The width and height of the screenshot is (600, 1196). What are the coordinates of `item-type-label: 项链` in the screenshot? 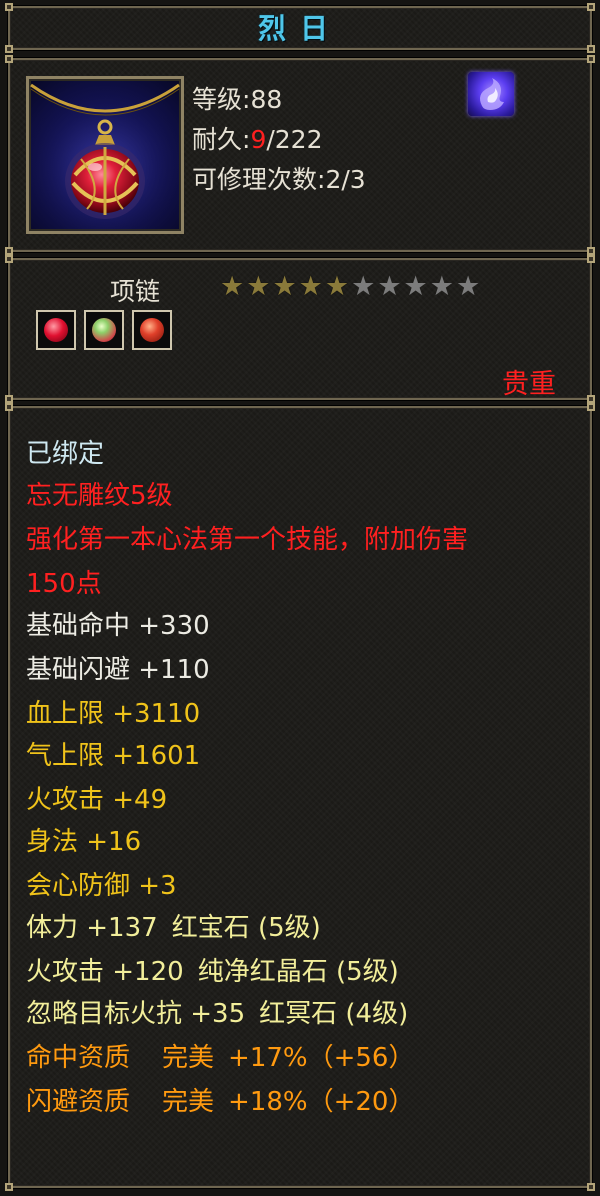 It's located at (135, 291).